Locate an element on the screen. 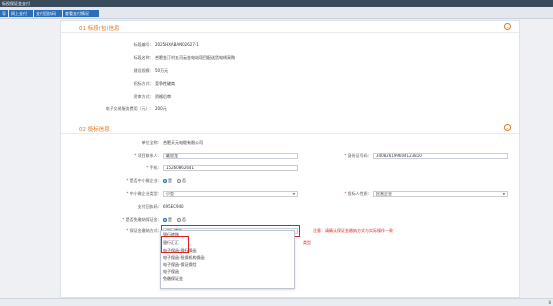 This screenshot has width=553, height=306. field-value: 资格后审 is located at coordinates (163, 96).